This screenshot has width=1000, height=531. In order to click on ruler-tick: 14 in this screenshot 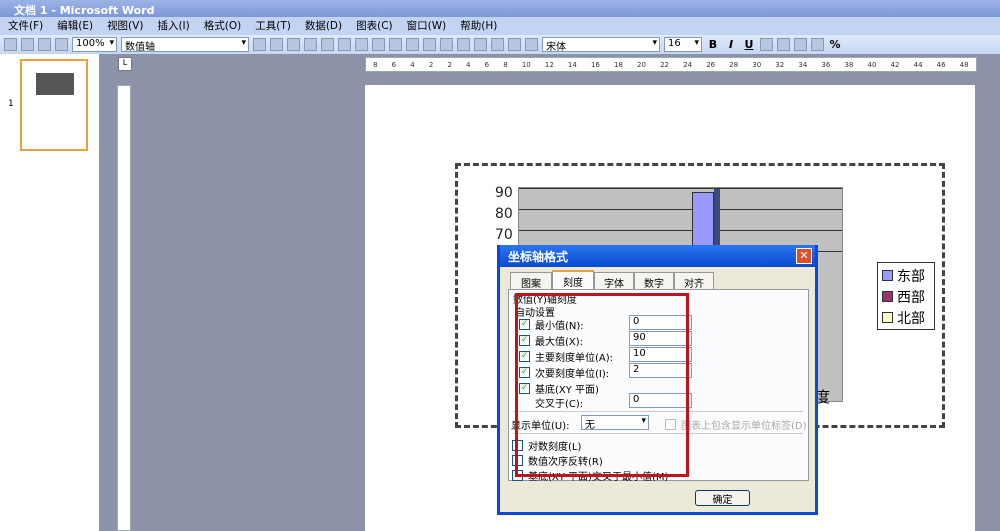, I will do `click(572, 64)`.